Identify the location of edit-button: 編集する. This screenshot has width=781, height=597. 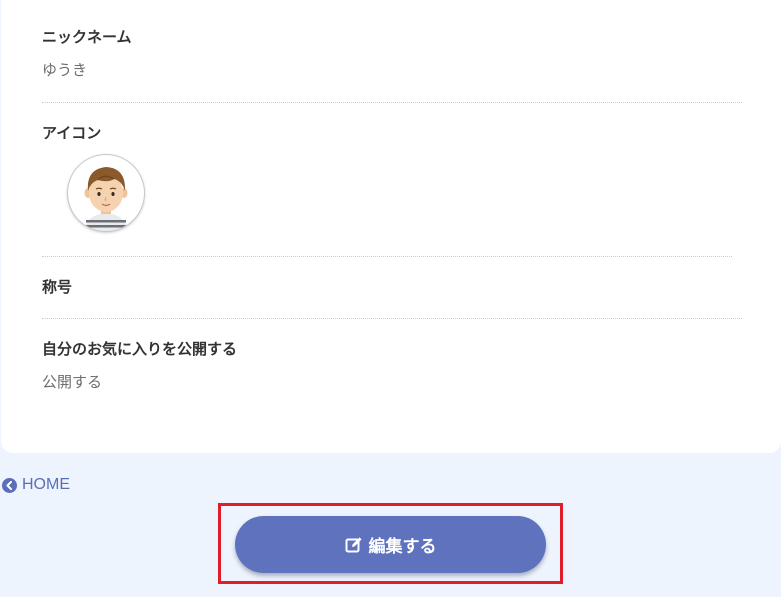
(390, 544).